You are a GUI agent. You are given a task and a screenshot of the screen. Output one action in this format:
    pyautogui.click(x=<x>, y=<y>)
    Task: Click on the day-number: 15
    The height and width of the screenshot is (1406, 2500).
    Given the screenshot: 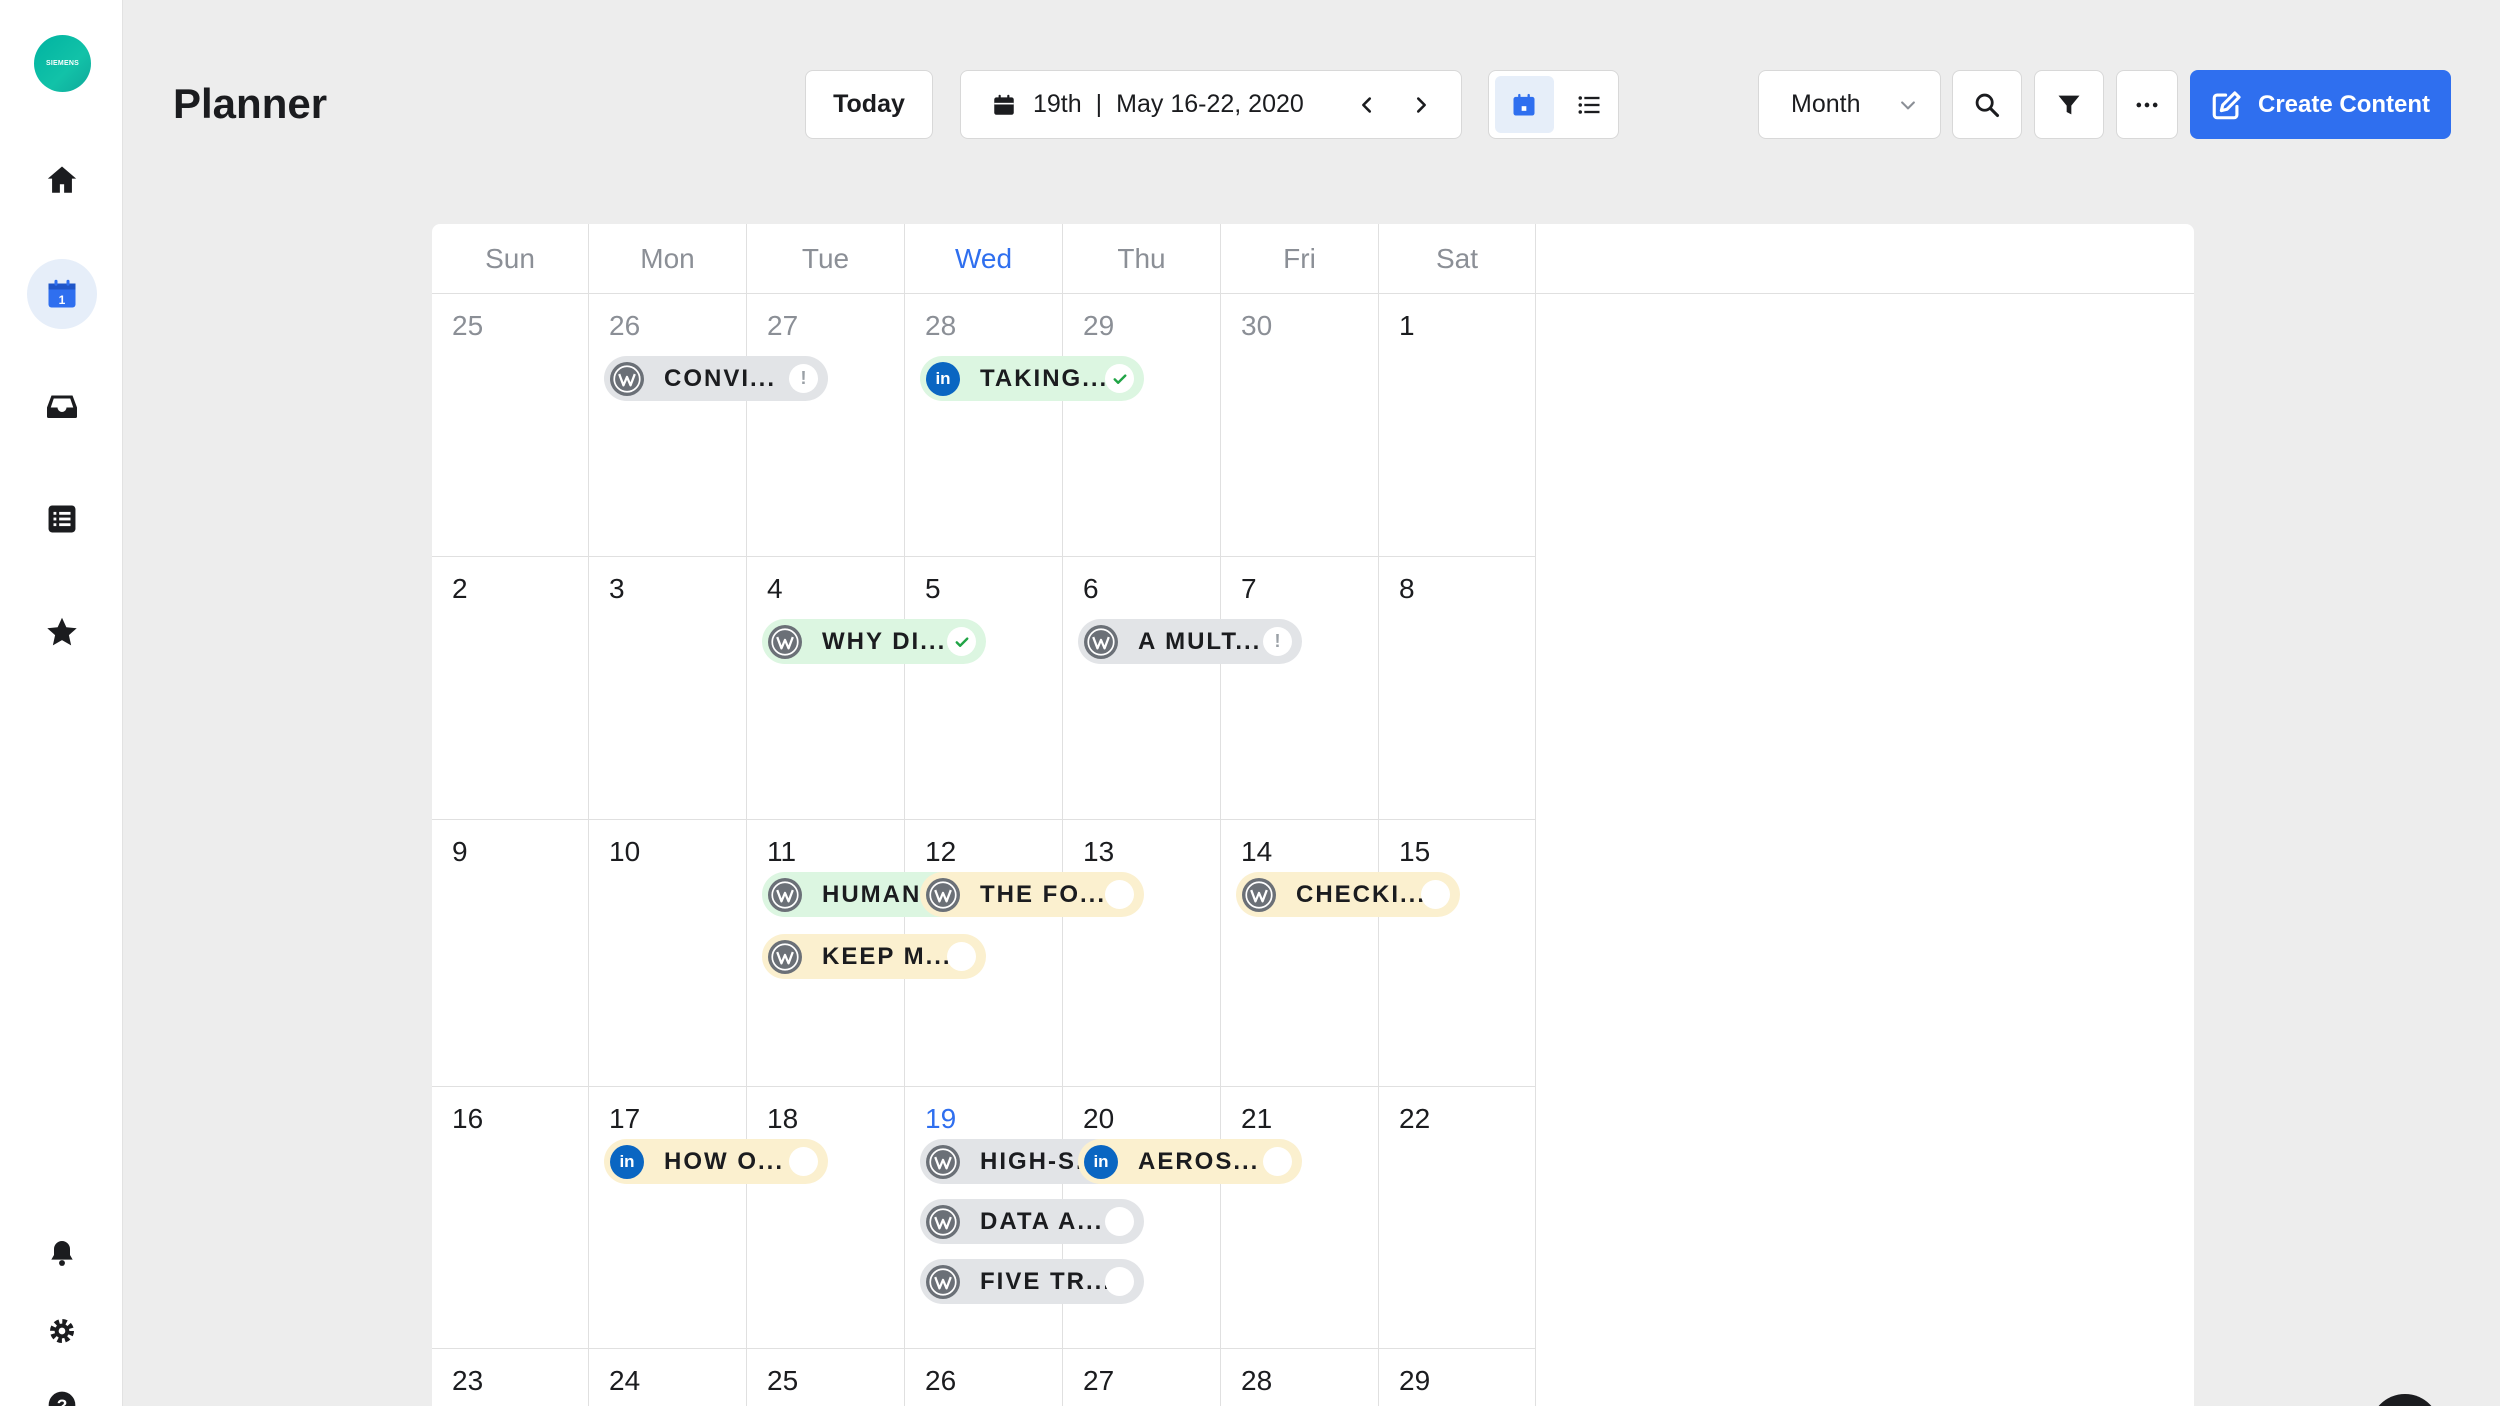 What is the action you would take?
    pyautogui.click(x=1415, y=851)
    